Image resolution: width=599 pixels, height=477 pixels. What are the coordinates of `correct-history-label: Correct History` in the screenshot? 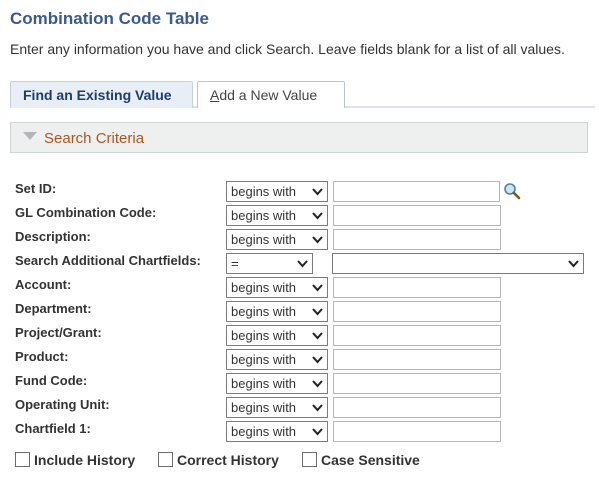 It's located at (228, 460).